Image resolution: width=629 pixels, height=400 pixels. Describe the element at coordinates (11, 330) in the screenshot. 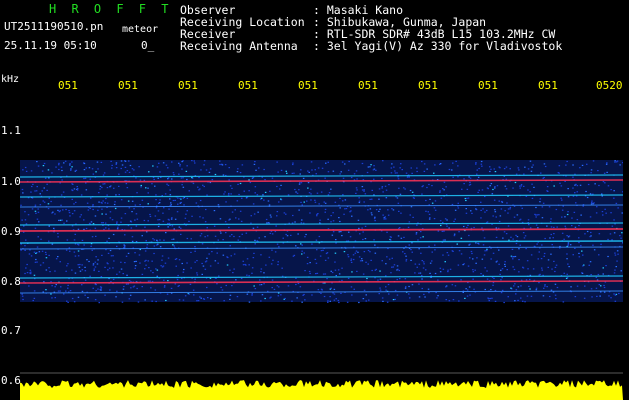

I see `freq-tick: 0.7` at that location.